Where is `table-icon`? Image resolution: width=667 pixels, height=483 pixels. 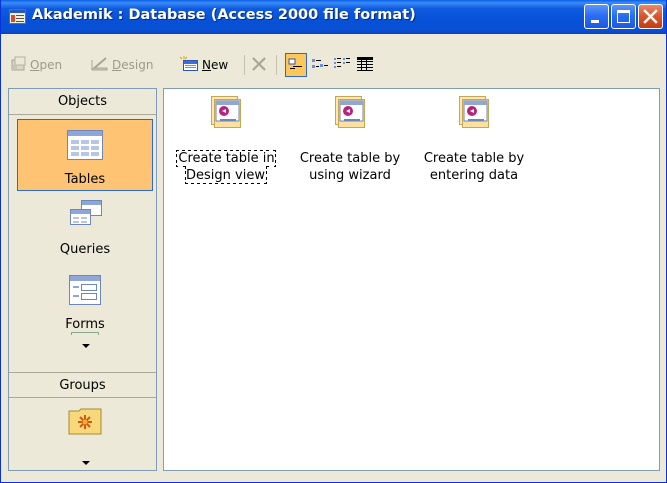 table-icon is located at coordinates (85, 146).